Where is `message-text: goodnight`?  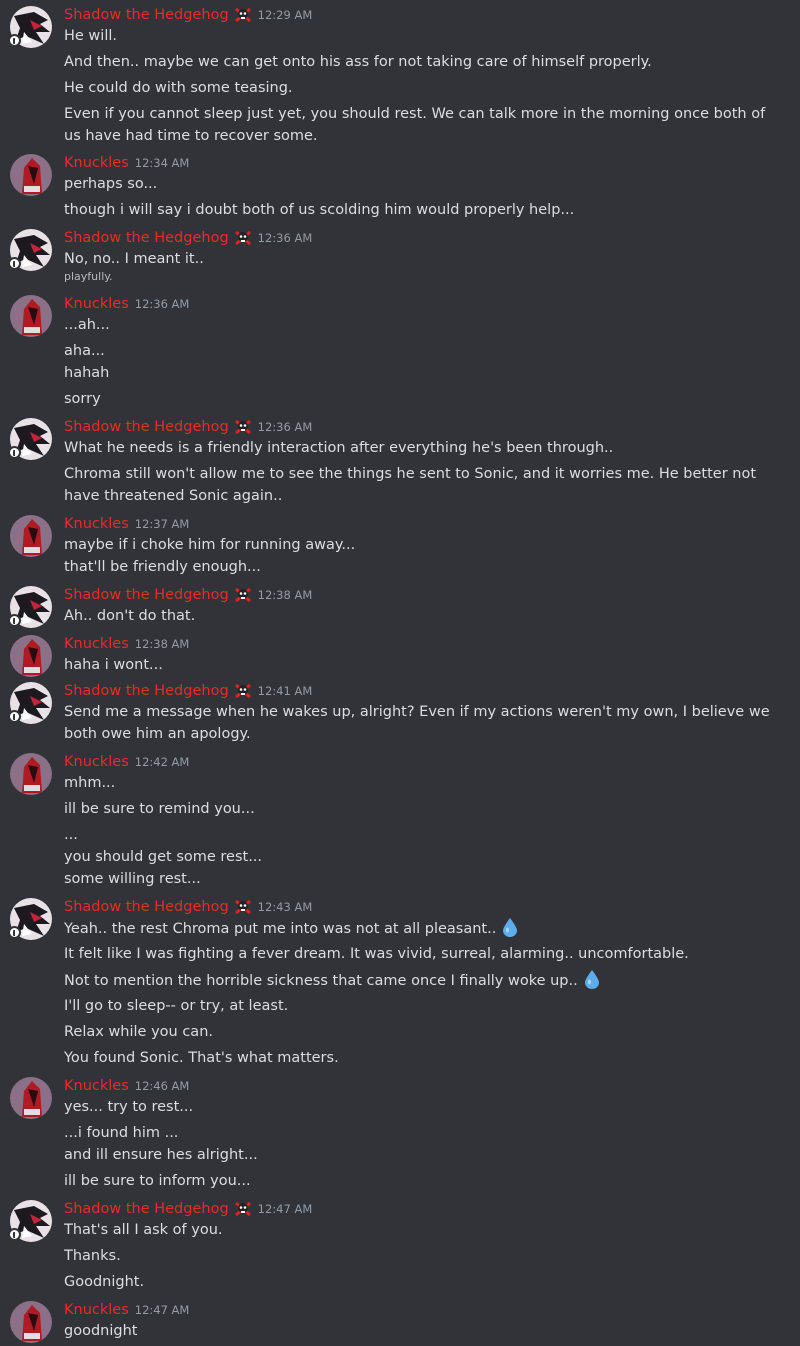
message-text: goodnight is located at coordinates (101, 1331).